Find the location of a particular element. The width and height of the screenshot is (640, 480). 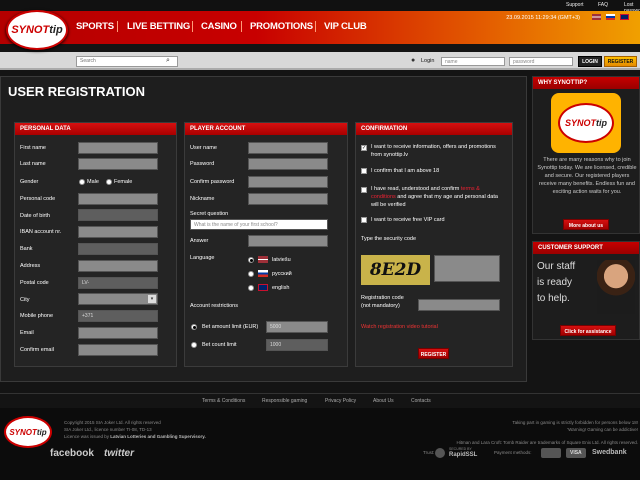

registration-code-input is located at coordinates (459, 305).